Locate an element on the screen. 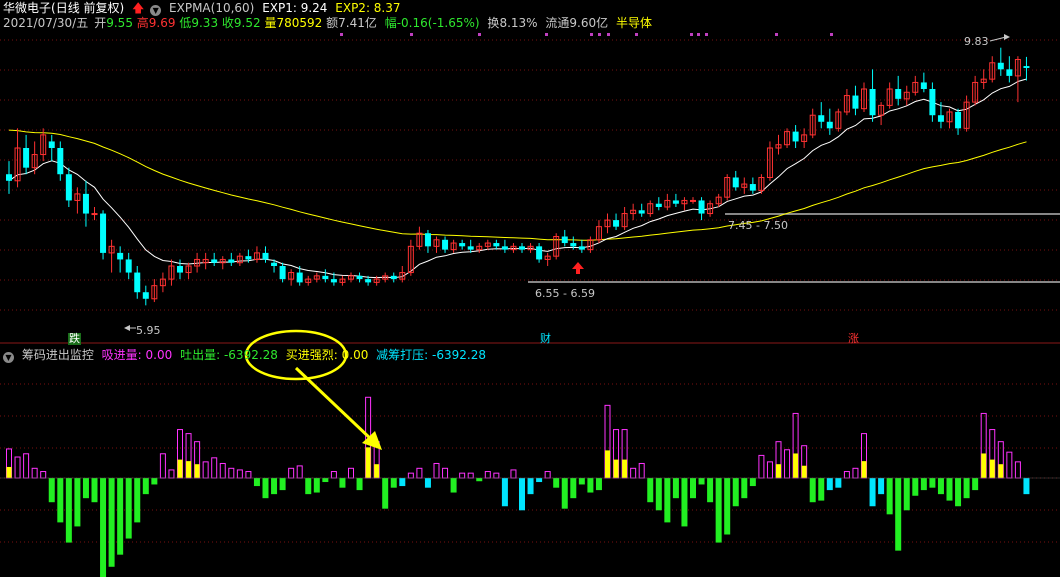  amount-label: 额 is located at coordinates (332, 23).